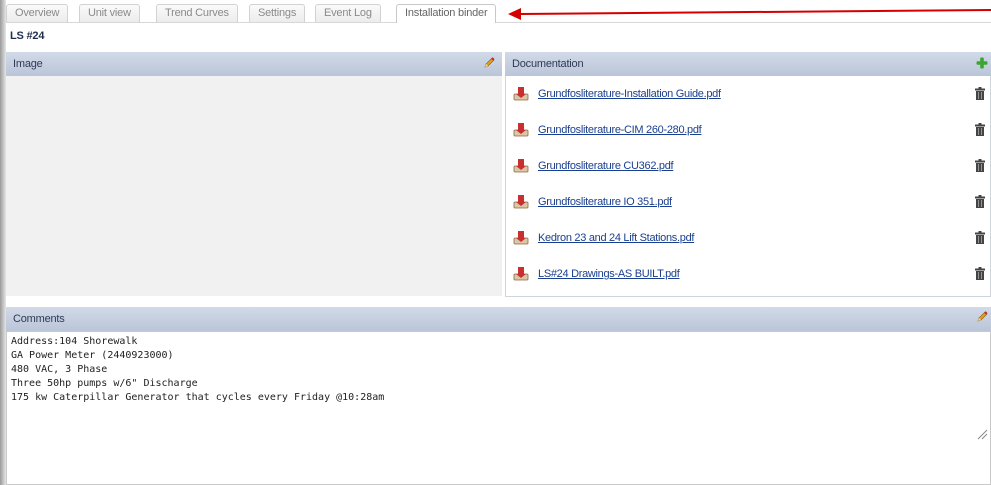 The height and width of the screenshot is (485, 991). What do you see at coordinates (39, 319) in the screenshot?
I see `comments-panel-title: Comments` at bounding box center [39, 319].